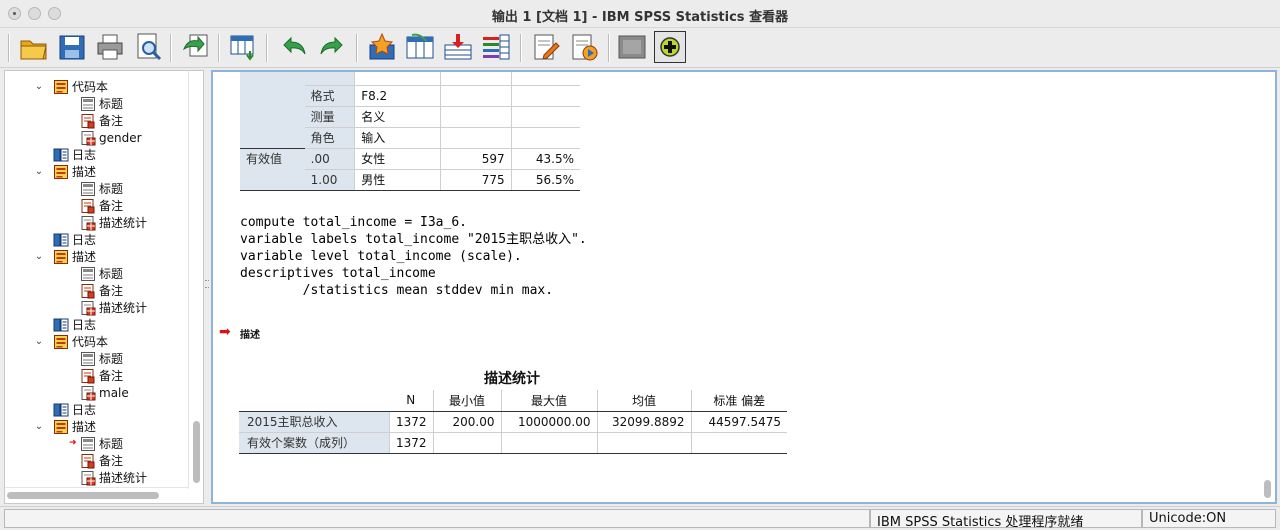 This screenshot has width=1280, height=530. I want to click on pane-splitter, so click(207, 287).